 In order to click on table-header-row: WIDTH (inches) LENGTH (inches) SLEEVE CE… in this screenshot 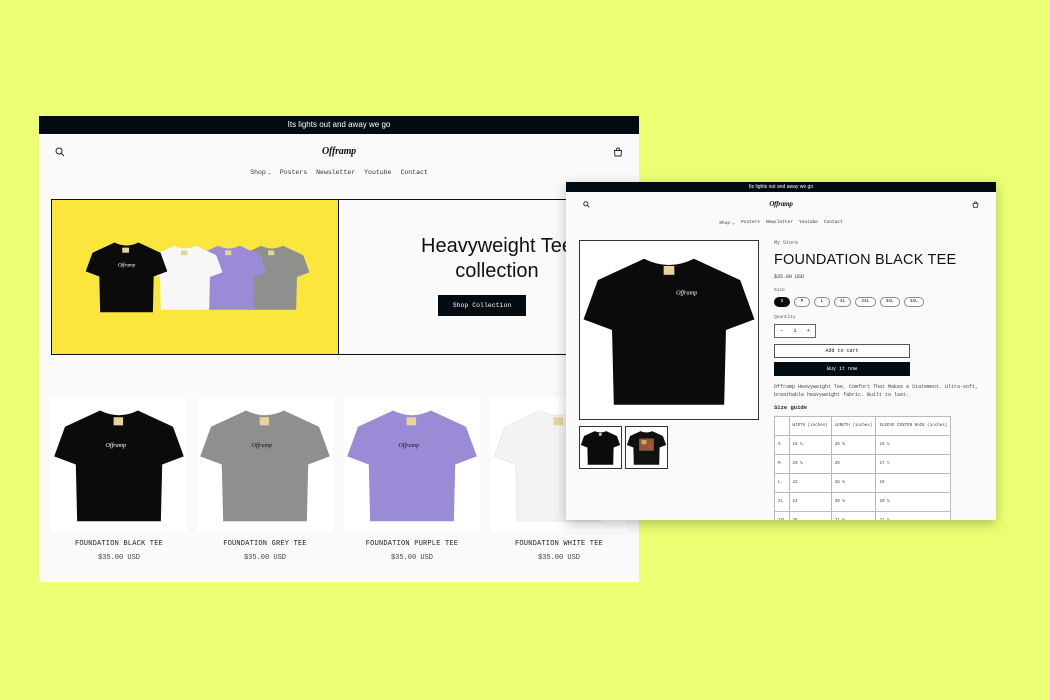, I will do `click(863, 426)`.